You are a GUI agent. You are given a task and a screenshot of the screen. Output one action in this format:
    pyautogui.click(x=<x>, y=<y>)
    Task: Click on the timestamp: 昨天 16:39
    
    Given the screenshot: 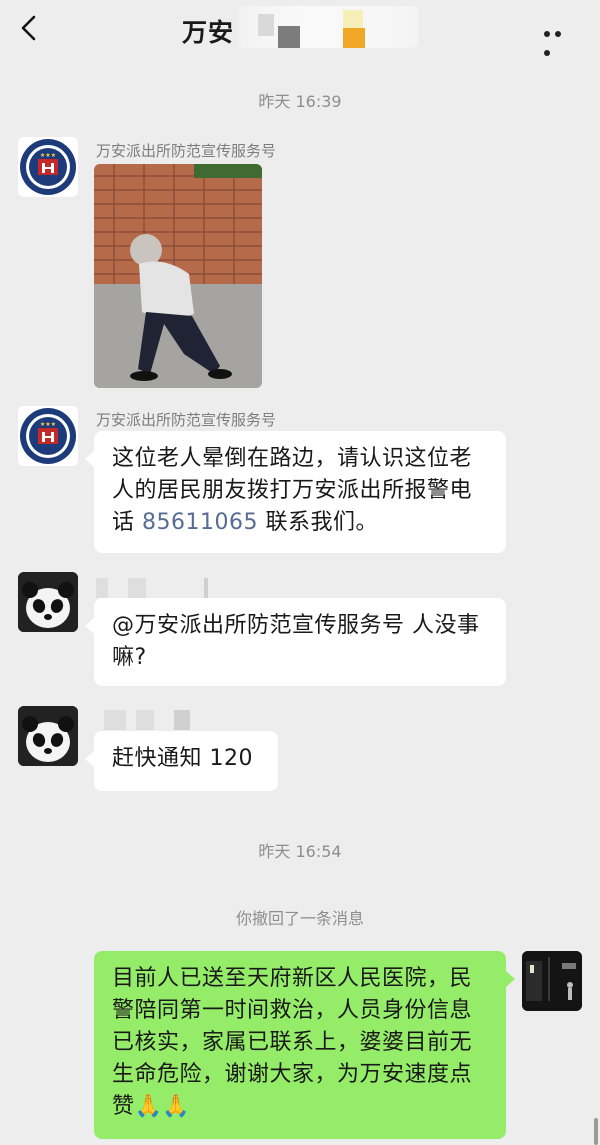 What is the action you would take?
    pyautogui.click(x=300, y=101)
    